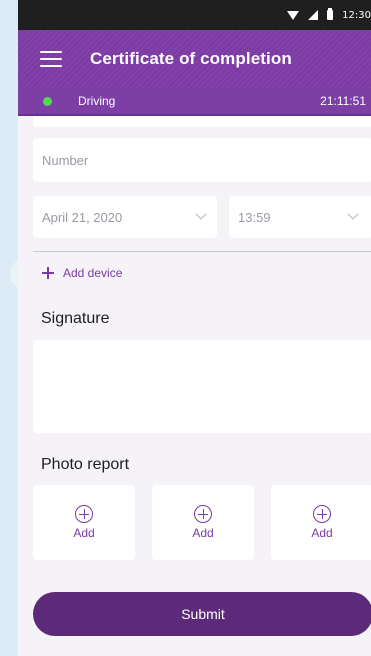 This screenshot has width=371, height=656. Describe the element at coordinates (194, 15) in the screenshot. I see `system-status-bar: 12:30` at that location.